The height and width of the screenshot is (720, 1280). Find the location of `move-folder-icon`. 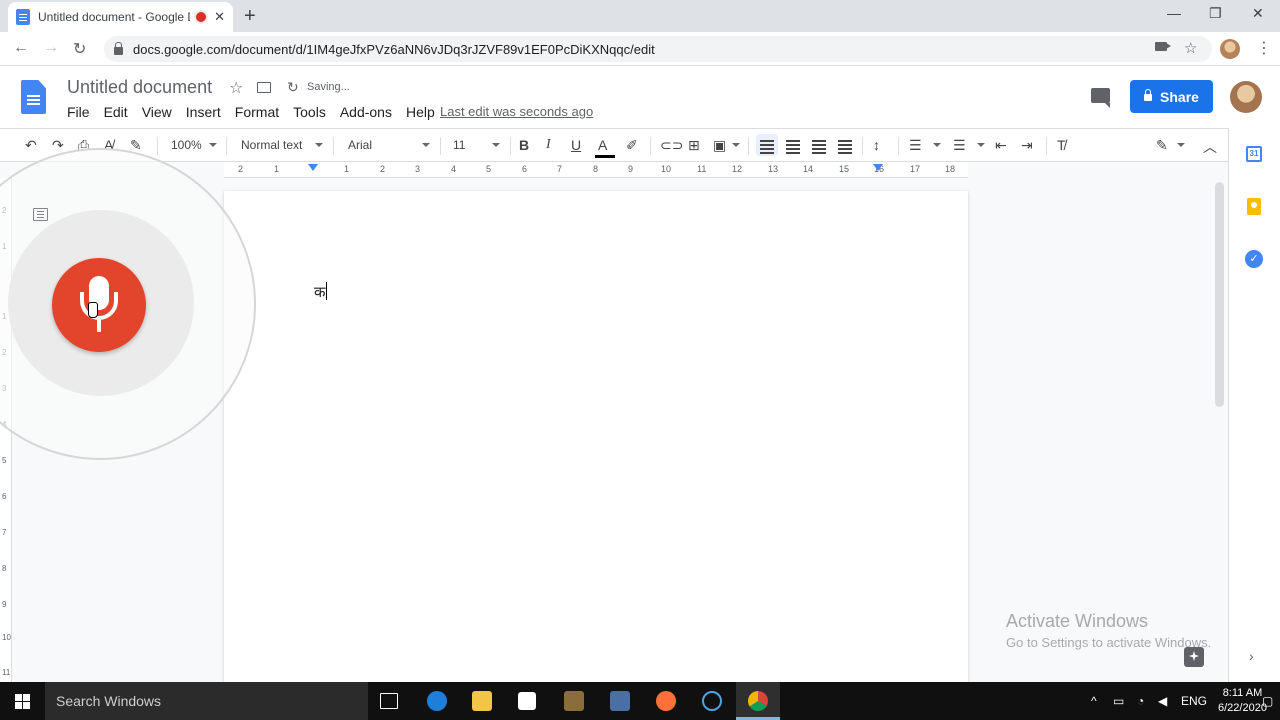

move-folder-icon is located at coordinates (264, 87).